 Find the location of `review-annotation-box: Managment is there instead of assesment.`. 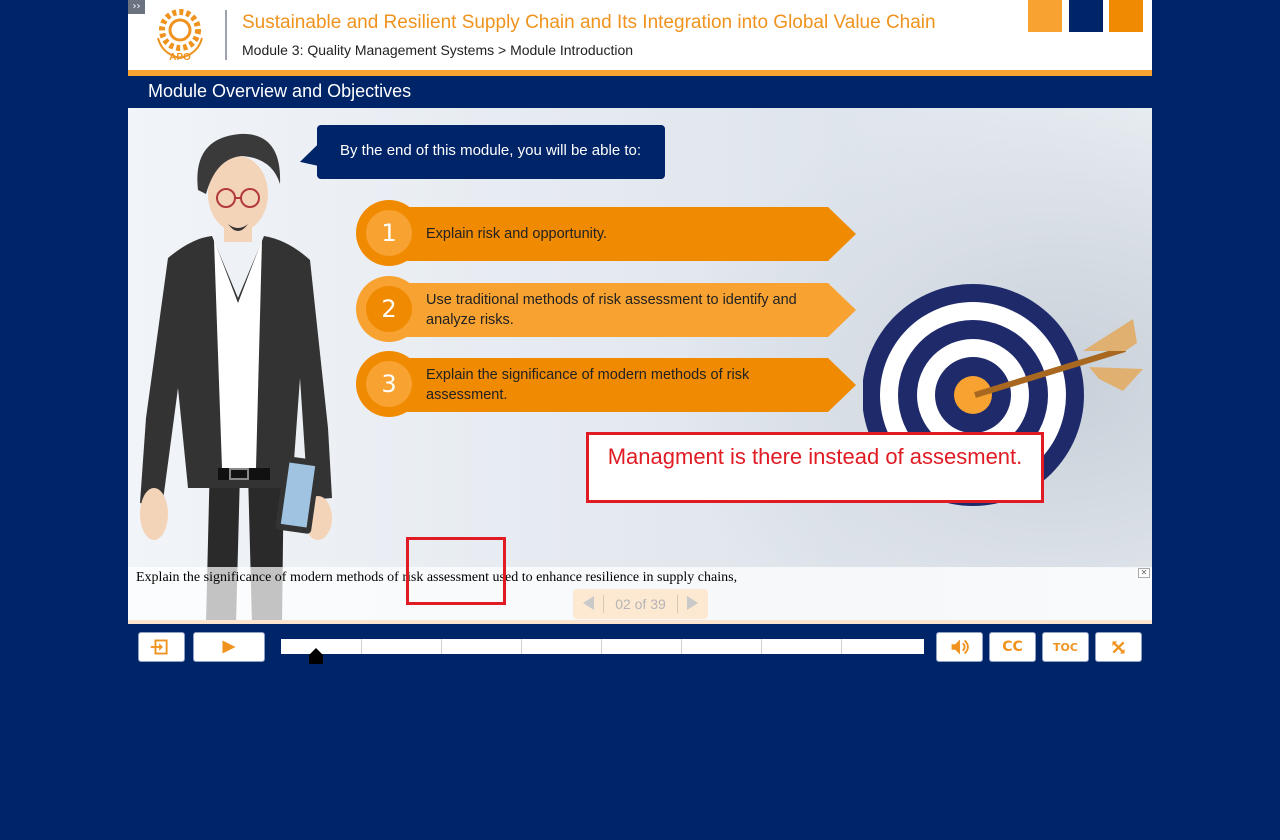

review-annotation-box: Managment is there instead of assesment. is located at coordinates (815, 467).